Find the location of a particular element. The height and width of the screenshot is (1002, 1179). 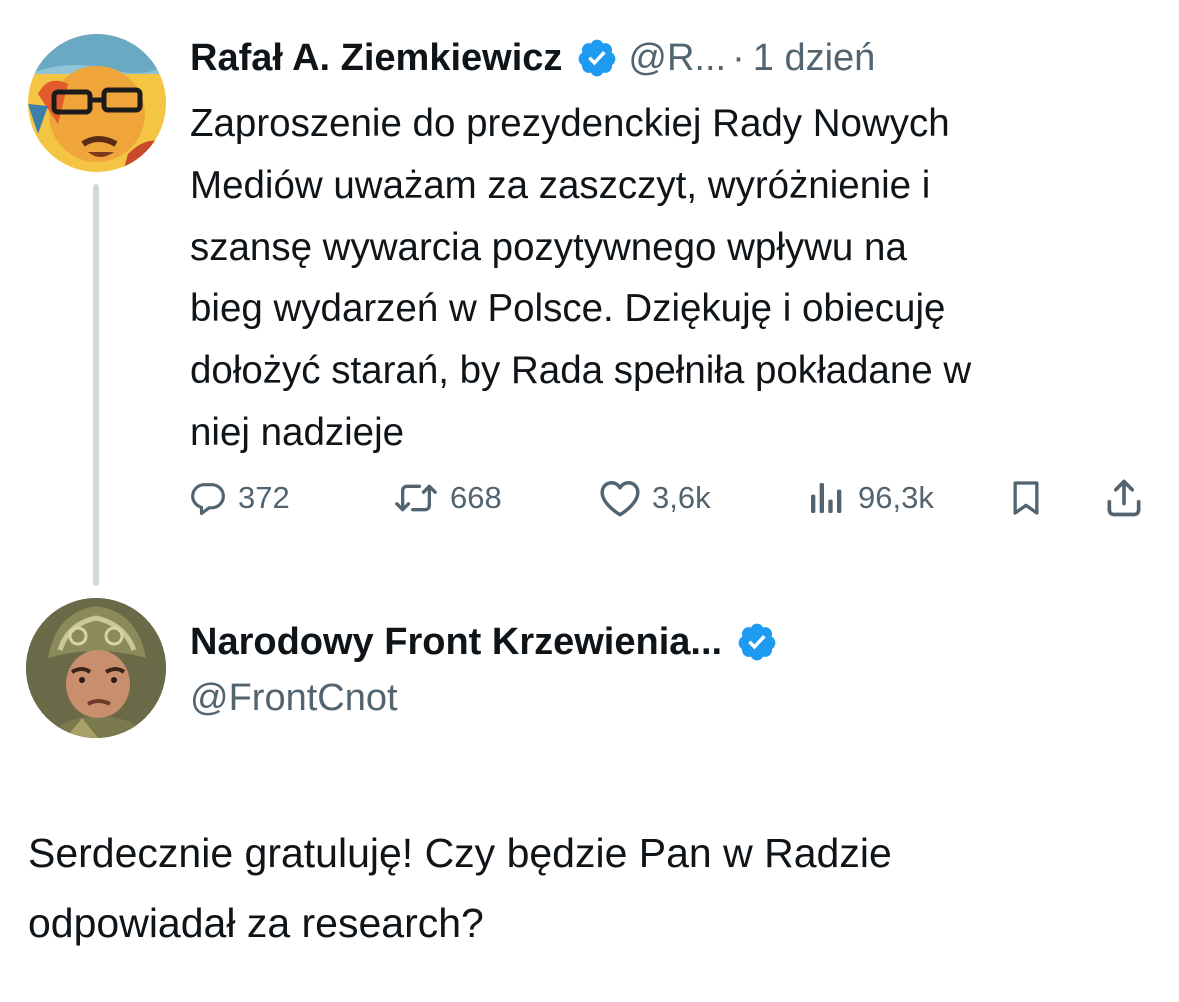

tweet-text-line: Mediów uważam za zaszczyt, wyróżnienie i is located at coordinates (560, 185).